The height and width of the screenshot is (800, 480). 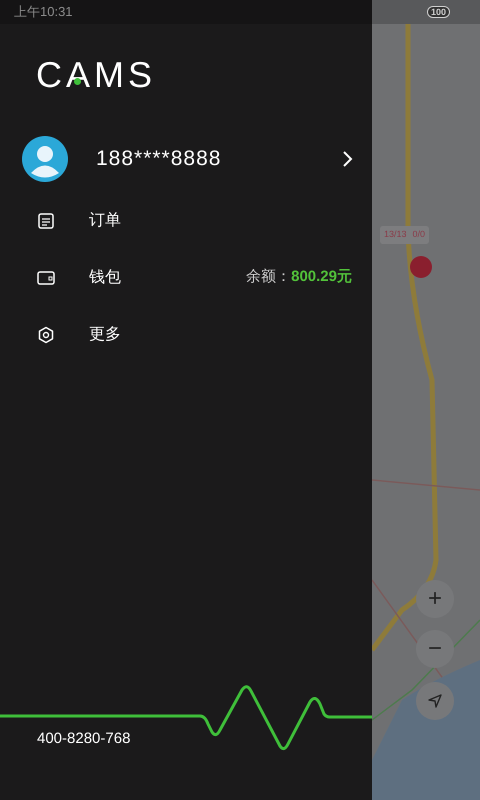 I want to click on profile-row: 188****8888, so click(x=186, y=159).